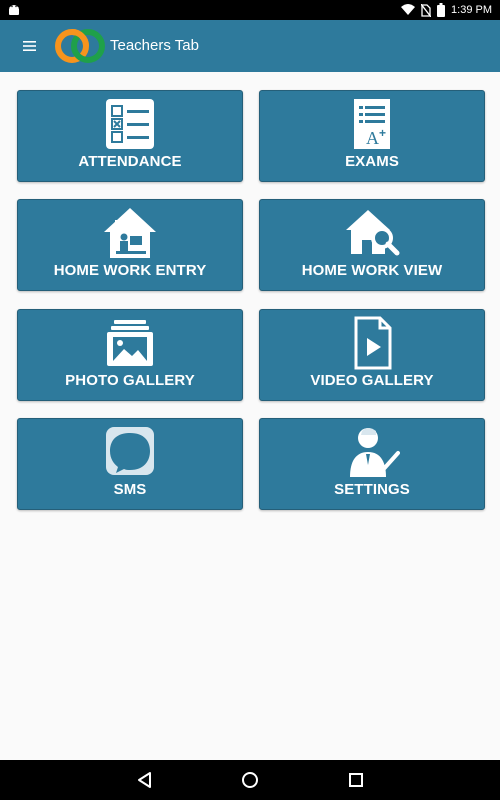 This screenshot has height=800, width=500. Describe the element at coordinates (375, 452) in the screenshot. I see `user-check-icon` at that location.